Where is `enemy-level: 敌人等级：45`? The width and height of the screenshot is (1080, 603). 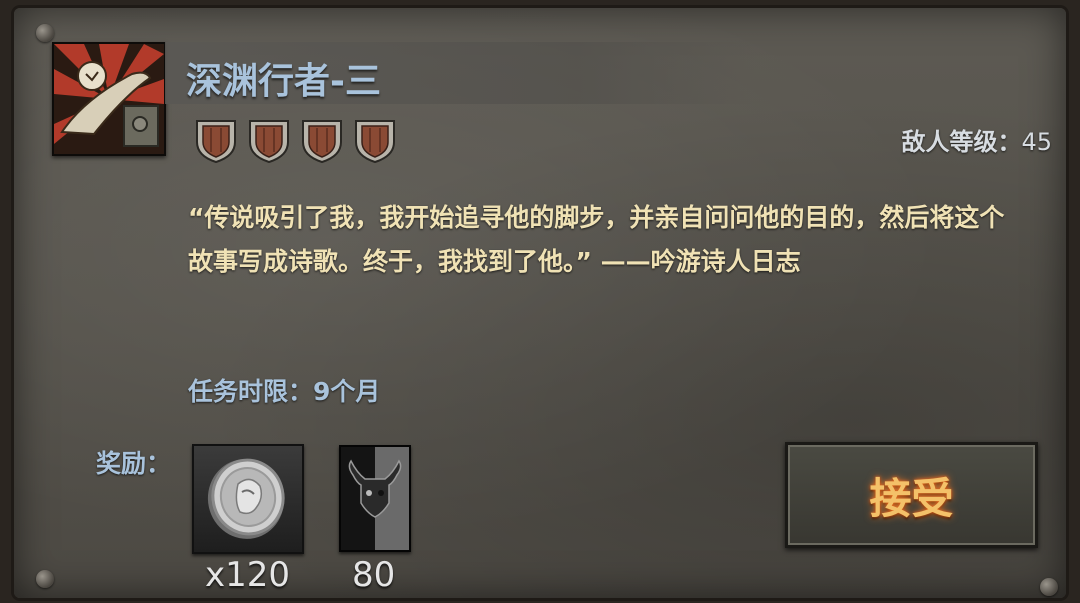
enemy-level: 敌人等级：45 is located at coordinates (976, 139).